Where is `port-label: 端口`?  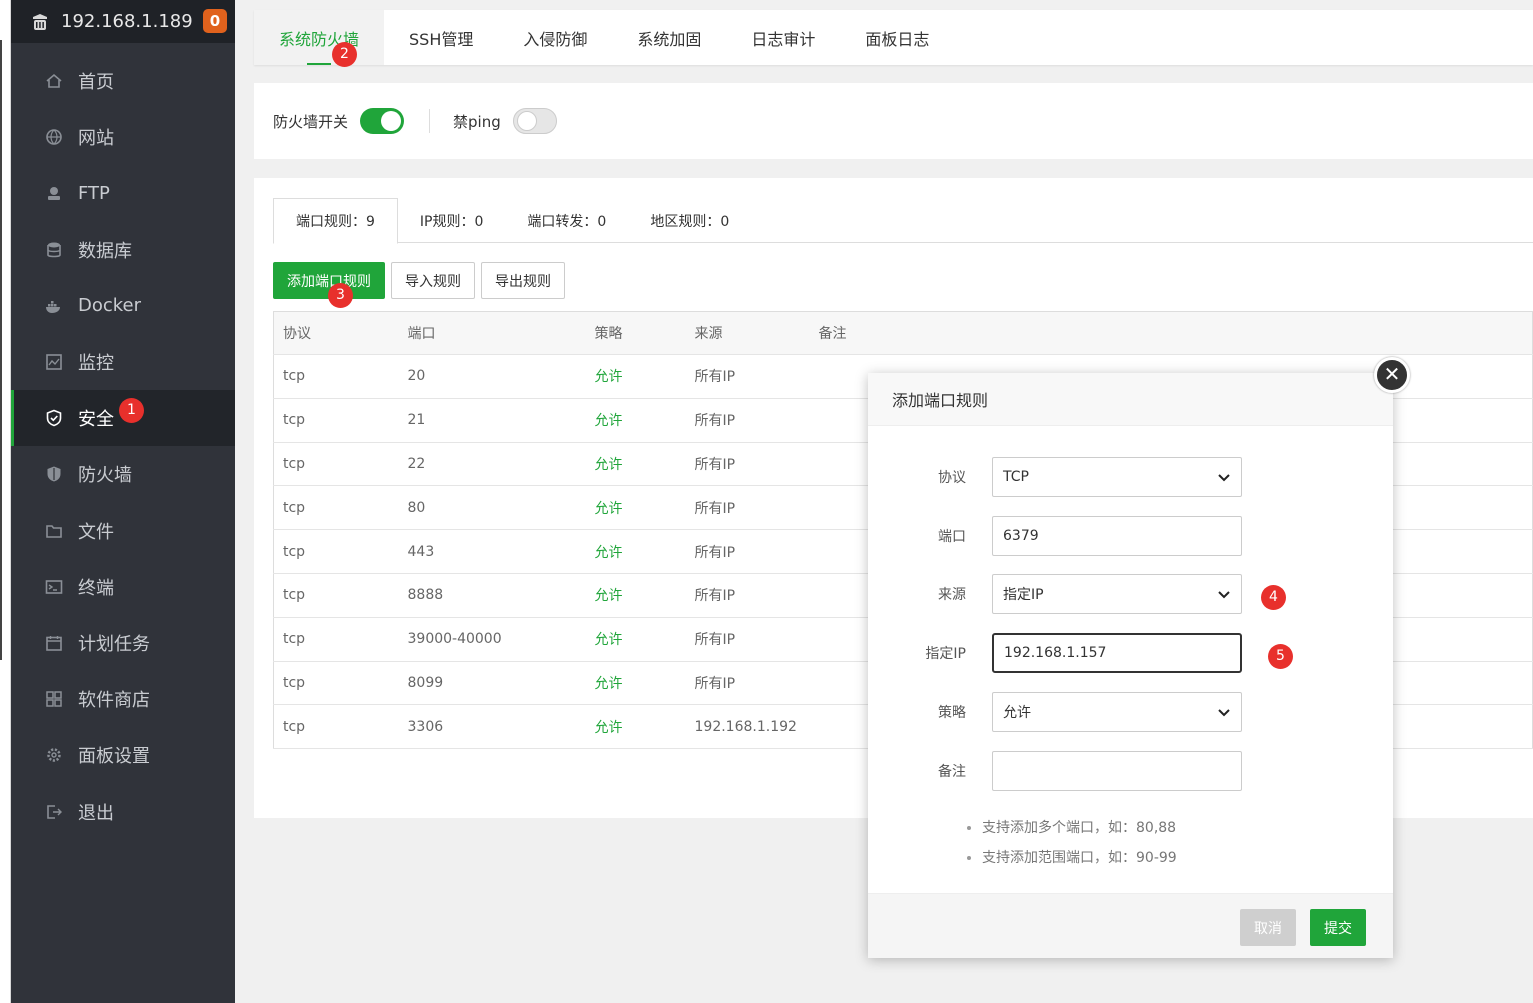 port-label: 端口 is located at coordinates (952, 537).